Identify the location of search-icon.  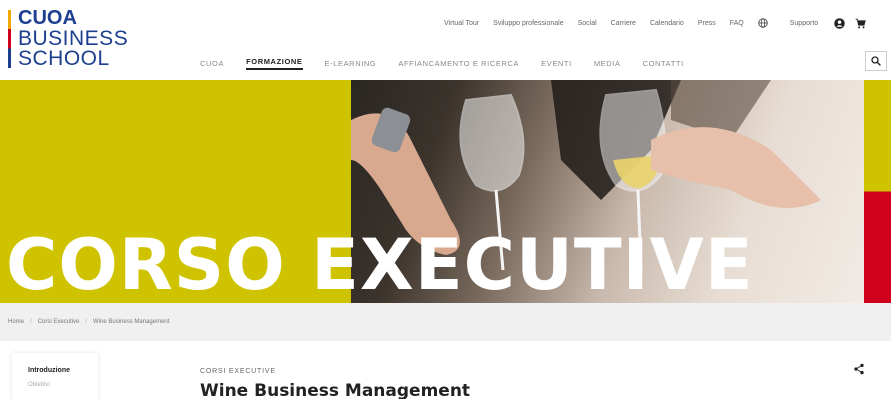
(876, 61).